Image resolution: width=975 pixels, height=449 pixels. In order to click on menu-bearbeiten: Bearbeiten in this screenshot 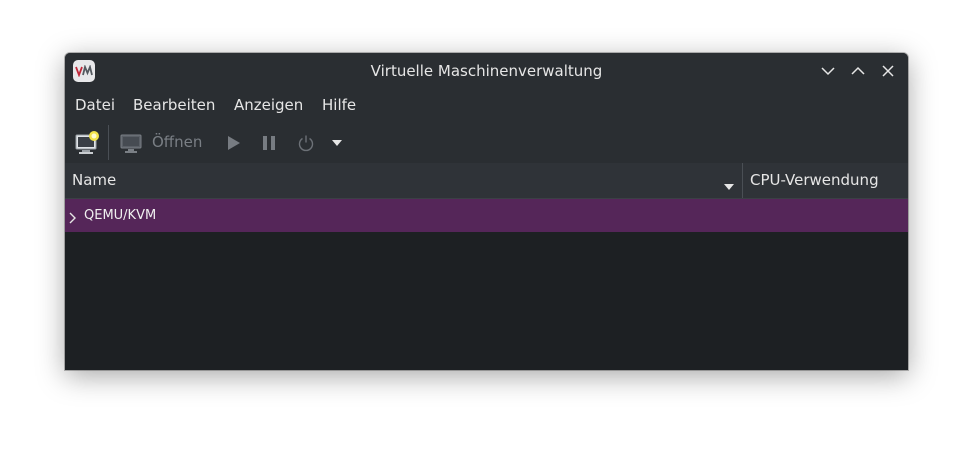, I will do `click(174, 105)`.